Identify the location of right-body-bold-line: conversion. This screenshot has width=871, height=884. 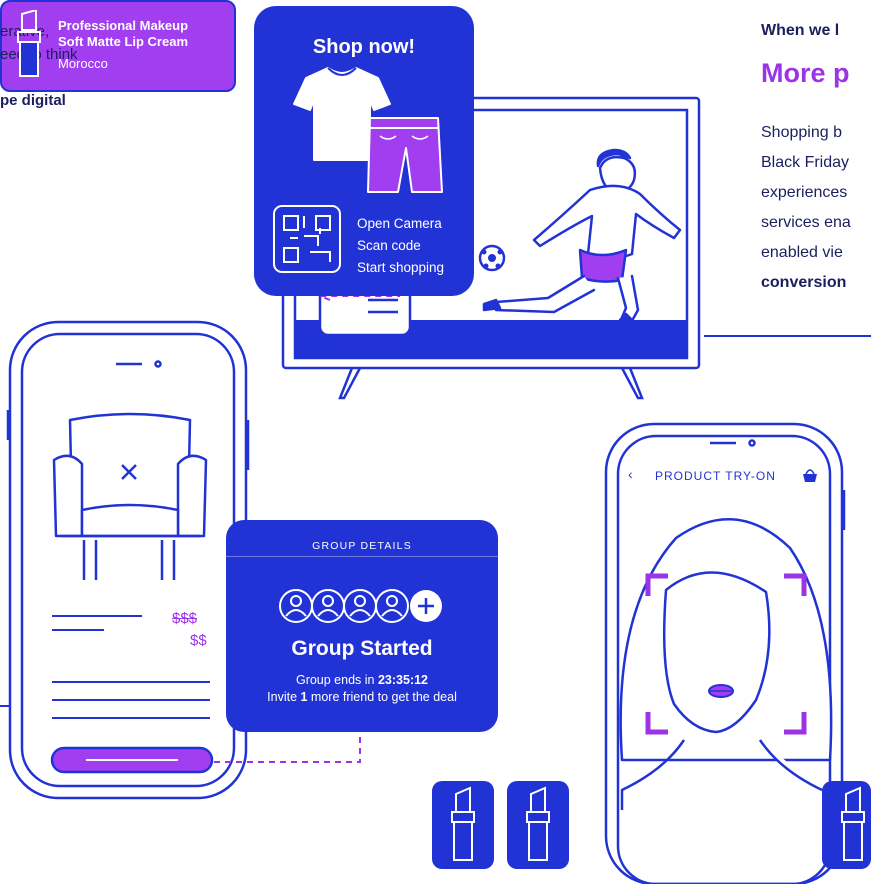
(804, 282).